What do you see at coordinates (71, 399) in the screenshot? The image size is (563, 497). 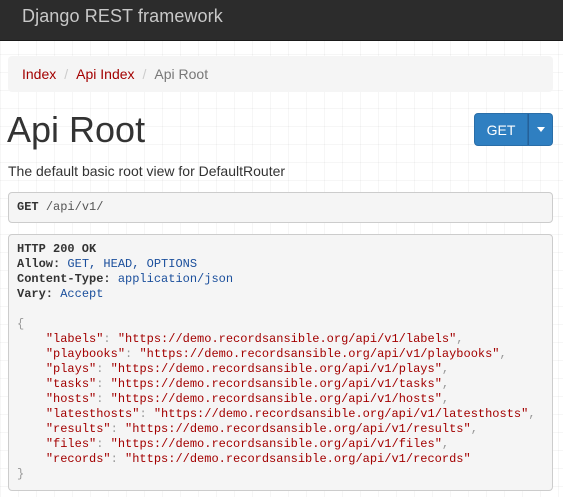 I see `json-key: "hosts"` at bounding box center [71, 399].